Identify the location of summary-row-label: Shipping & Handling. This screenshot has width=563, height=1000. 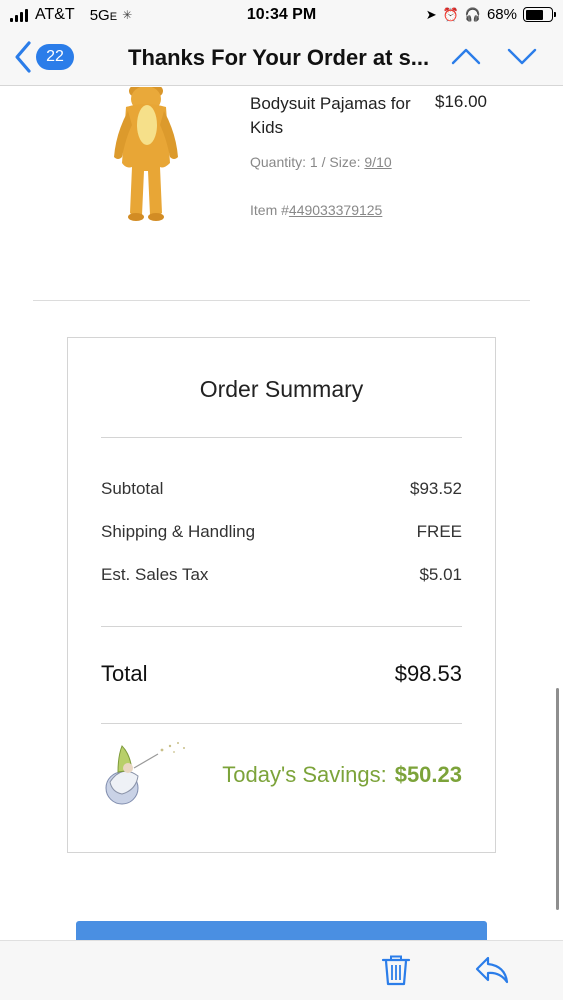
(178, 531).